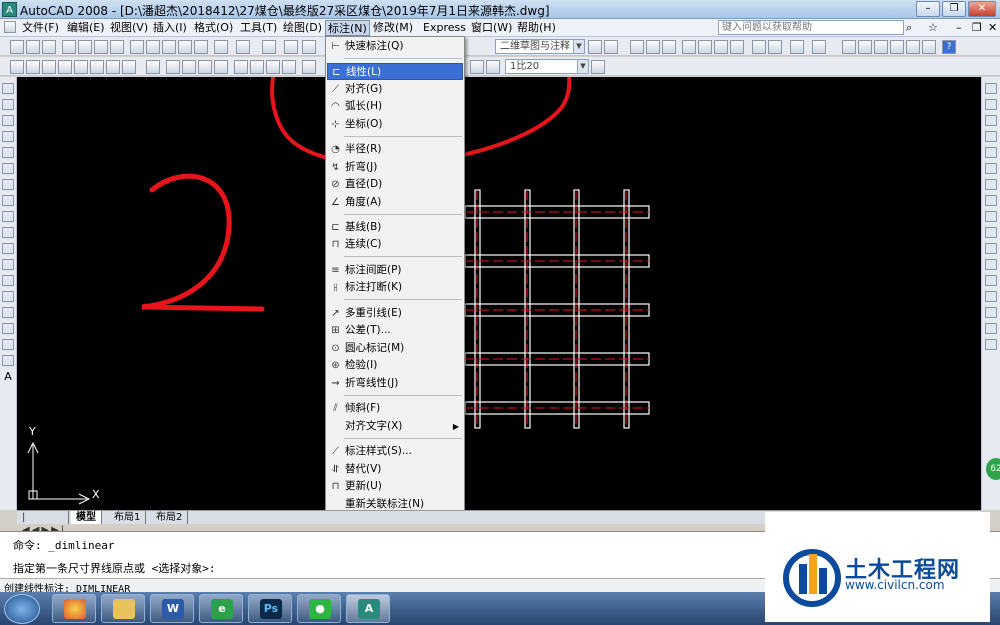 The width and height of the screenshot is (1000, 625). I want to click on save-icon, so click(49, 47).